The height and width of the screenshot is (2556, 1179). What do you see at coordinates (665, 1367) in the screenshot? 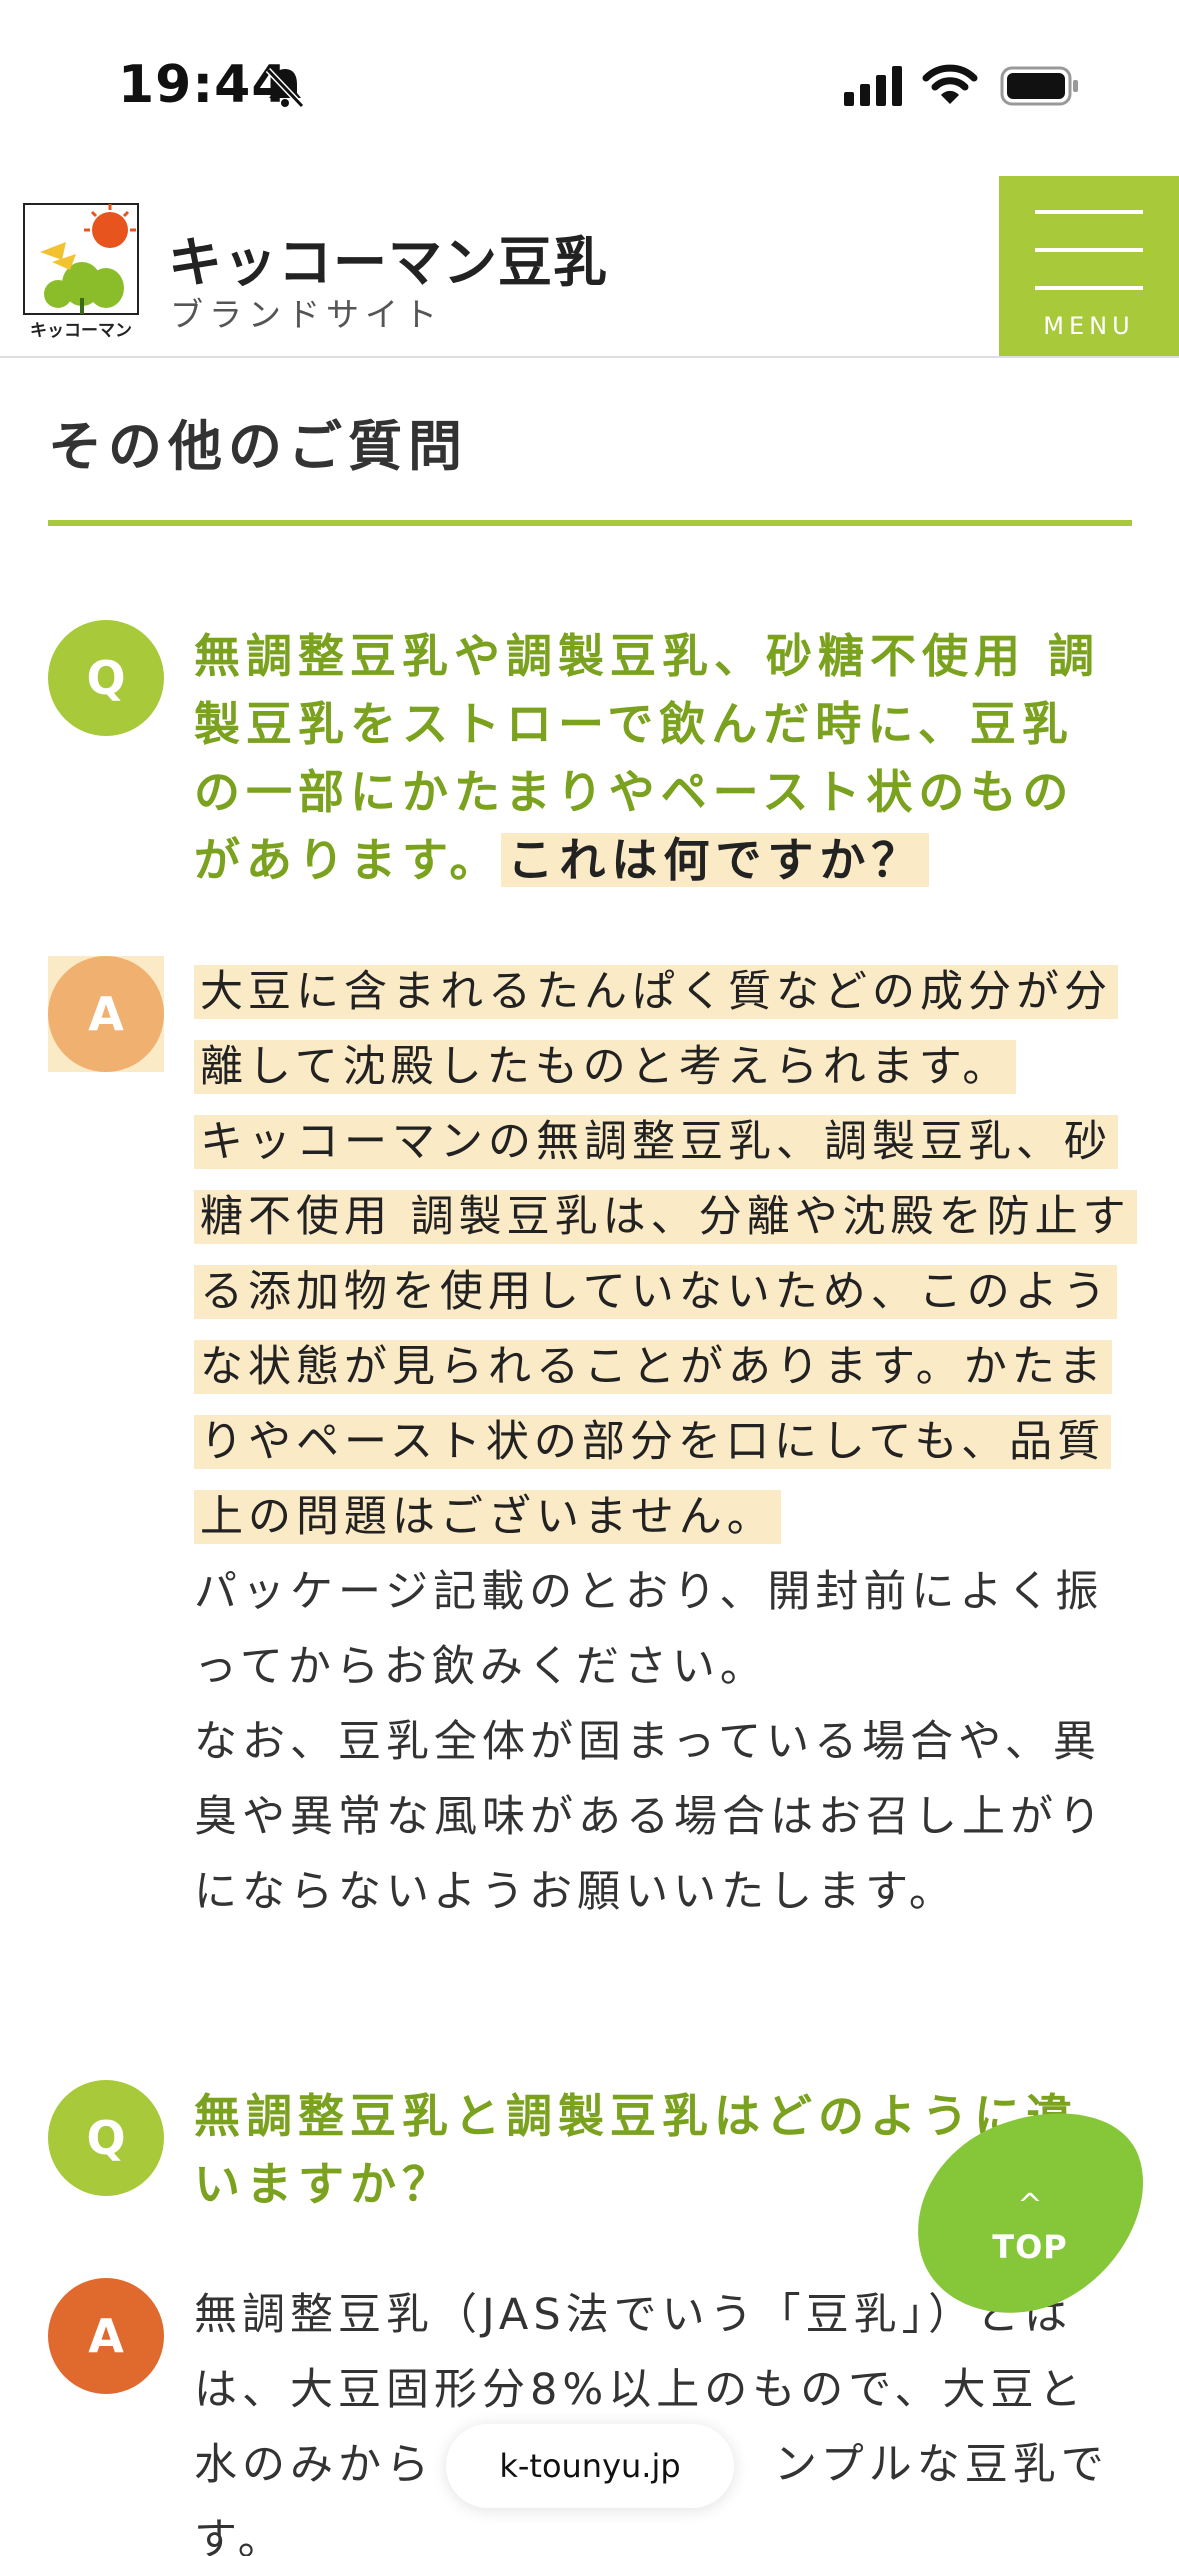
I see `answer-line: な状態が見られることがあります。かたま` at bounding box center [665, 1367].